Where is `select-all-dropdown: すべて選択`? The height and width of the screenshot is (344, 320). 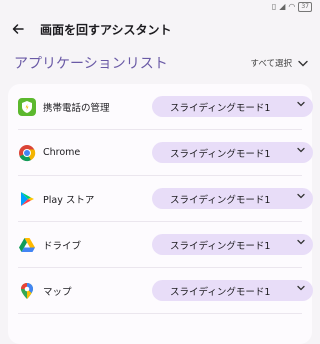
select-all-dropdown: すべて選択 is located at coordinates (279, 63).